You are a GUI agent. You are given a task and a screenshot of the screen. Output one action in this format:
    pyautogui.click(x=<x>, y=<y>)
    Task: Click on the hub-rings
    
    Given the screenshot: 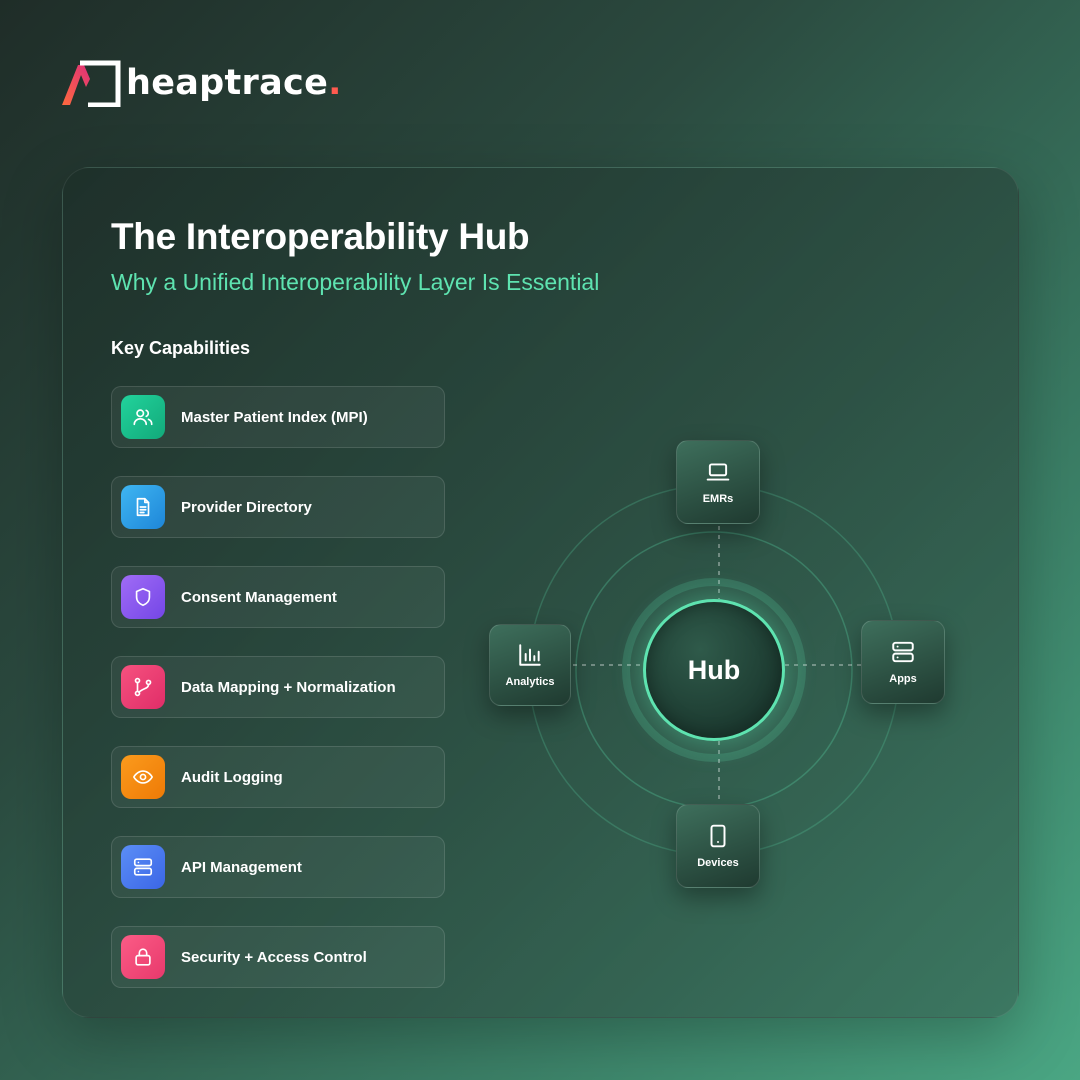 What is the action you would take?
    pyautogui.click(x=714, y=670)
    